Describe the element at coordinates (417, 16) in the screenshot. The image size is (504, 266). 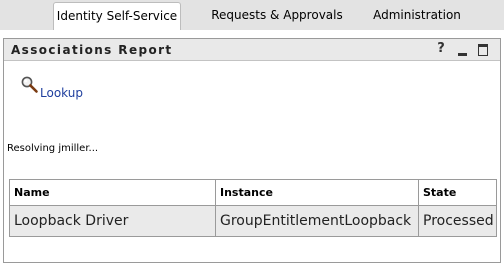
I see `tab-administration: Administration` at that location.